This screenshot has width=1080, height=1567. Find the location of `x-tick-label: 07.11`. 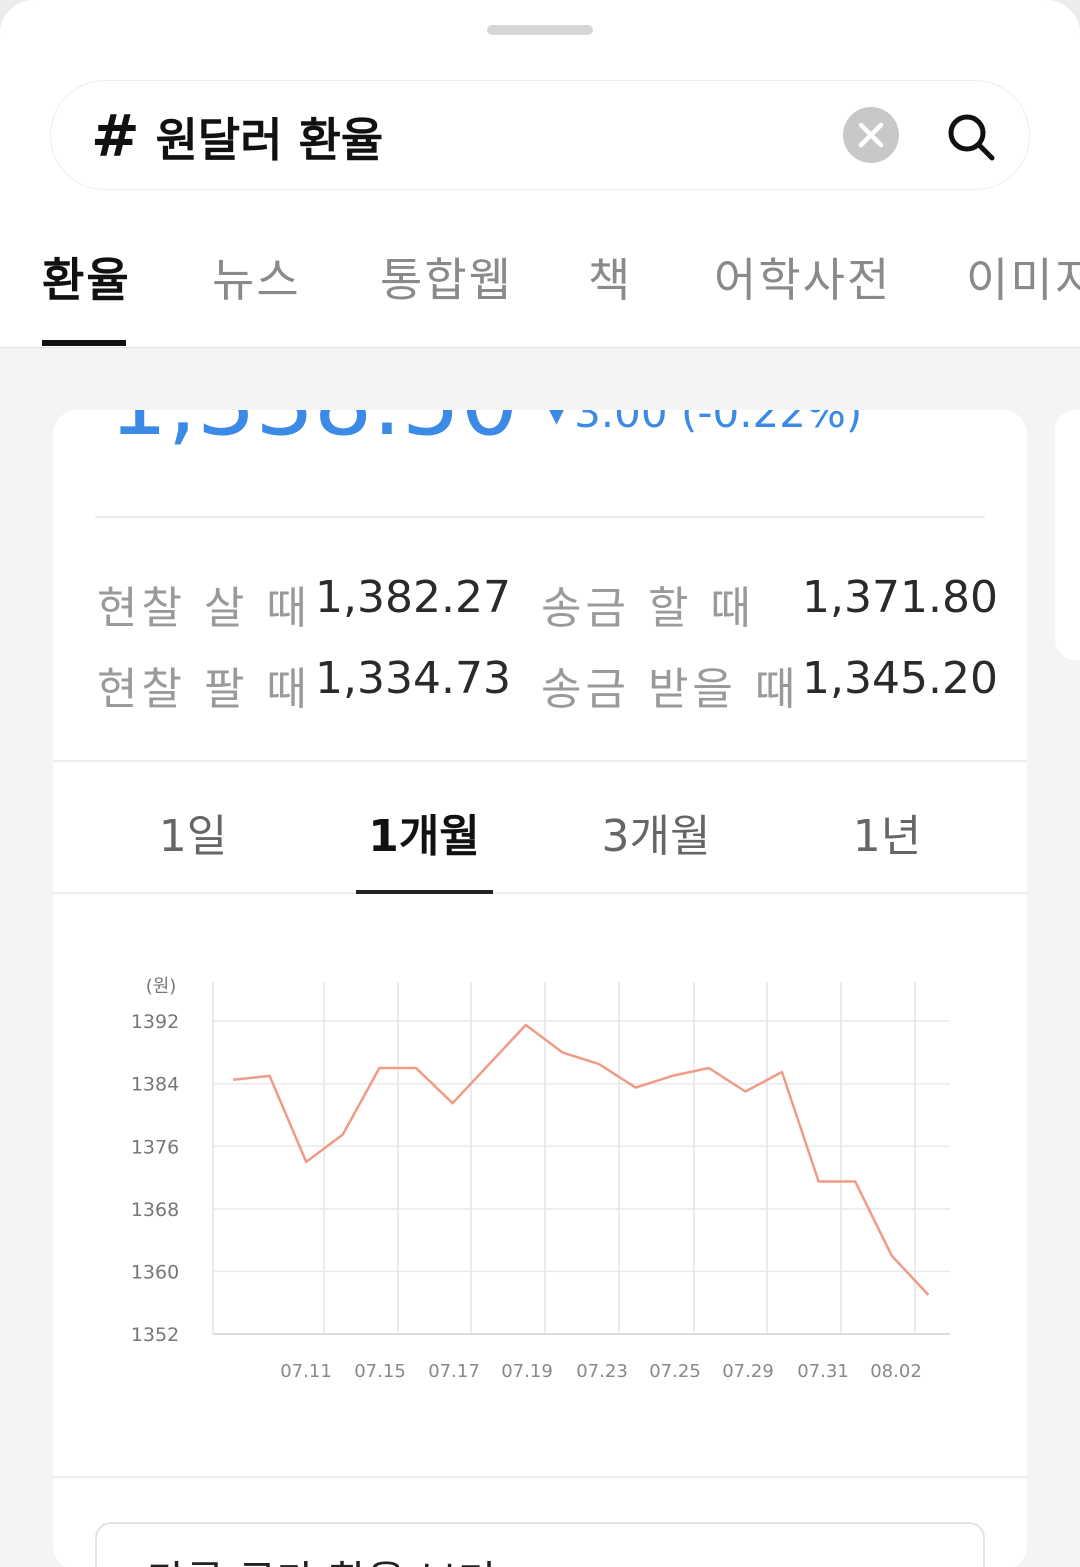

x-tick-label: 07.11 is located at coordinates (306, 1371).